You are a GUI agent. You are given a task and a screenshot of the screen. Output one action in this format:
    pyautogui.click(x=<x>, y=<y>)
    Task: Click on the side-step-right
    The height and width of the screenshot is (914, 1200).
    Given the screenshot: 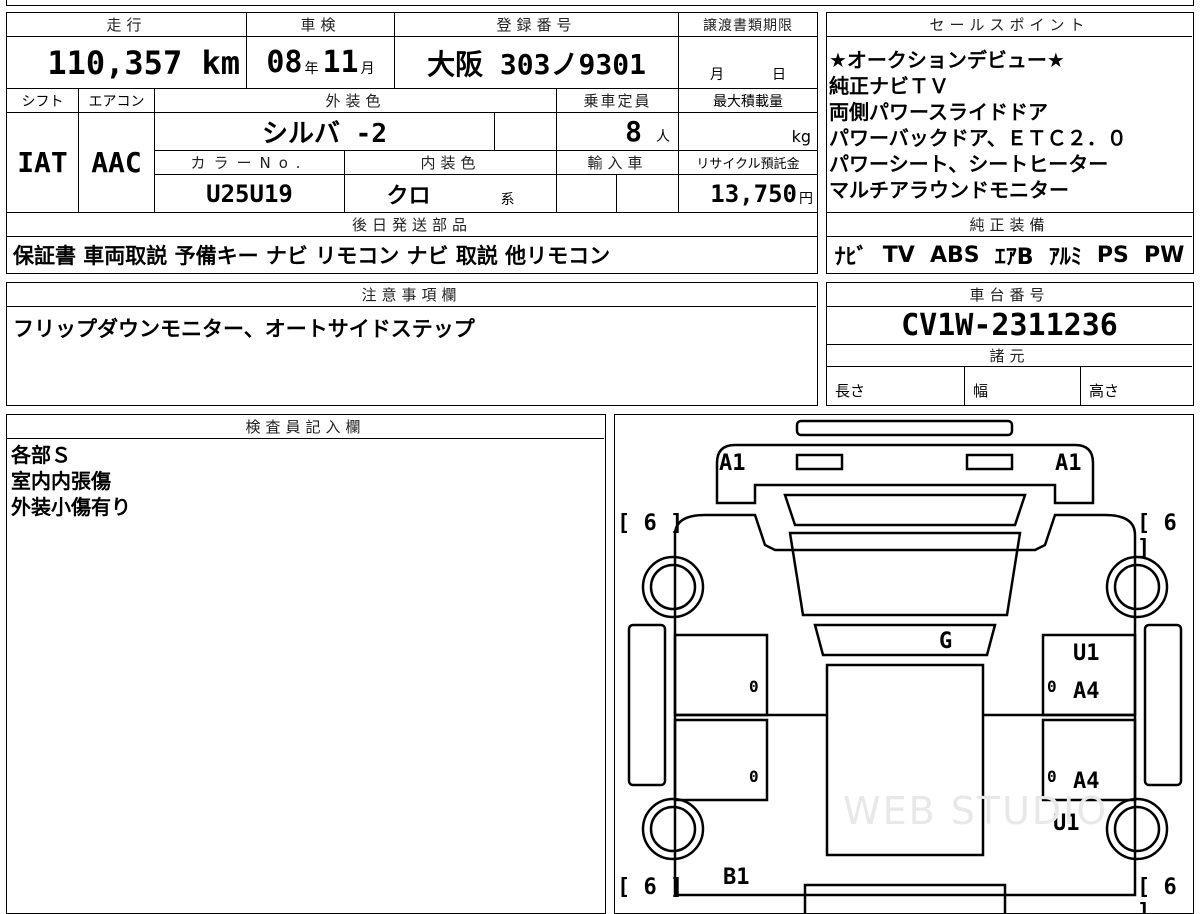 What is the action you would take?
    pyautogui.click(x=1163, y=705)
    